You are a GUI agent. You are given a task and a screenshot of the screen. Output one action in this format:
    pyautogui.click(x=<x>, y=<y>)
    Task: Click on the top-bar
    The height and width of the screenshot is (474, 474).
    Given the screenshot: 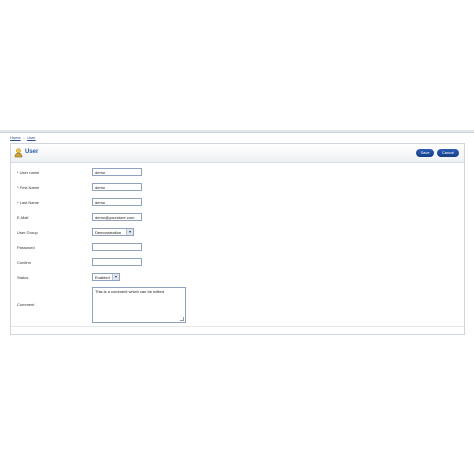 What is the action you would take?
    pyautogui.click(x=237, y=131)
    